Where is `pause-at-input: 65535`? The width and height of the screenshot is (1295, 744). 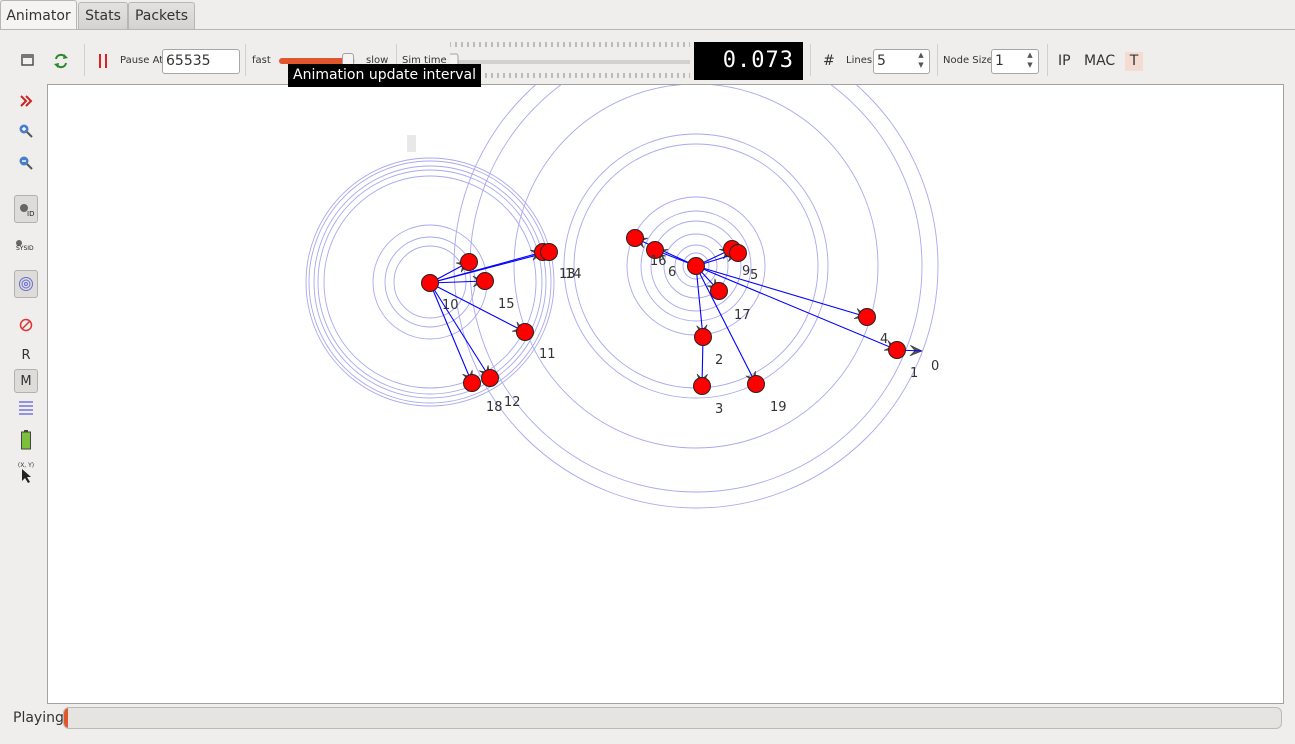
pause-at-input: 65535 is located at coordinates (201, 61).